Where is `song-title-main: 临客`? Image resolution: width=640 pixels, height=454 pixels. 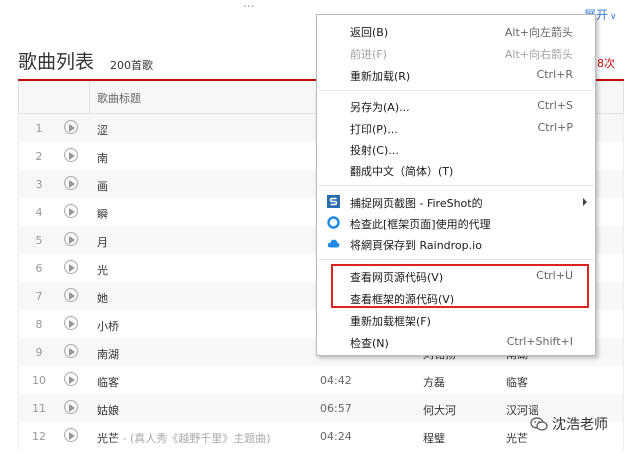
song-title-main: 临客 is located at coordinates (108, 382).